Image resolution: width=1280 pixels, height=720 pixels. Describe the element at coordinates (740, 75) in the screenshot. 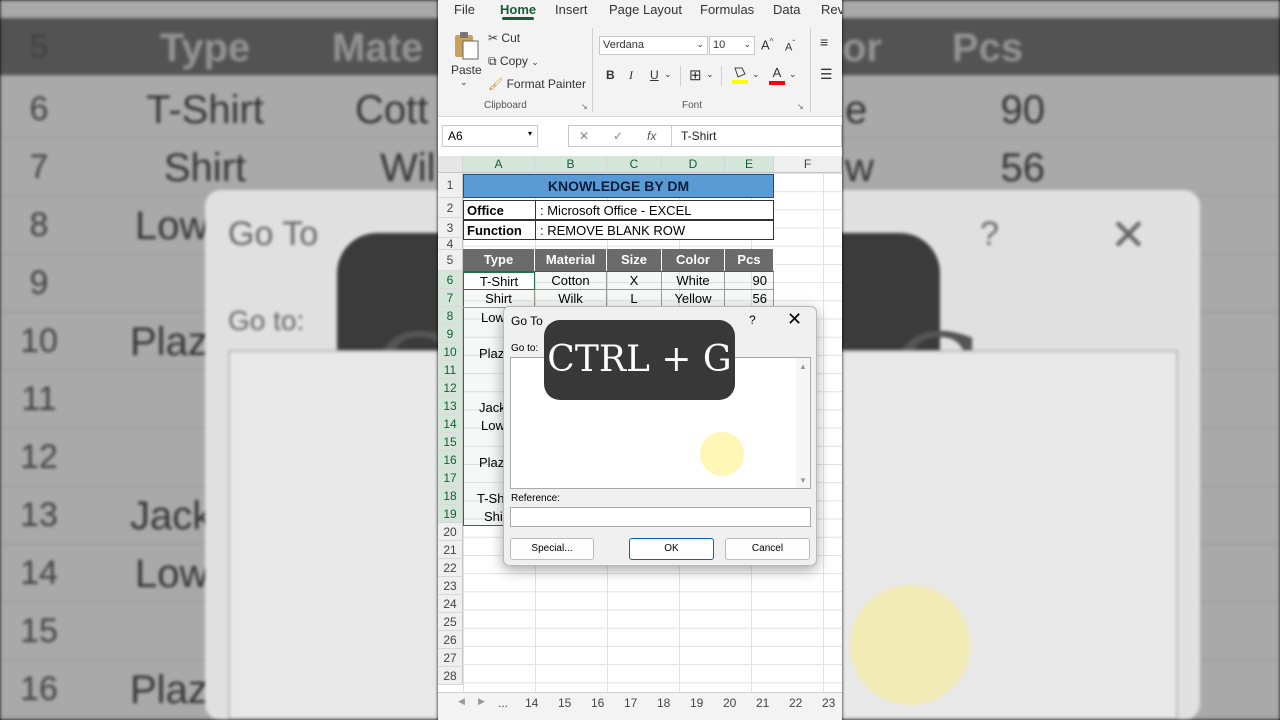

I see `fill-color-icon` at that location.